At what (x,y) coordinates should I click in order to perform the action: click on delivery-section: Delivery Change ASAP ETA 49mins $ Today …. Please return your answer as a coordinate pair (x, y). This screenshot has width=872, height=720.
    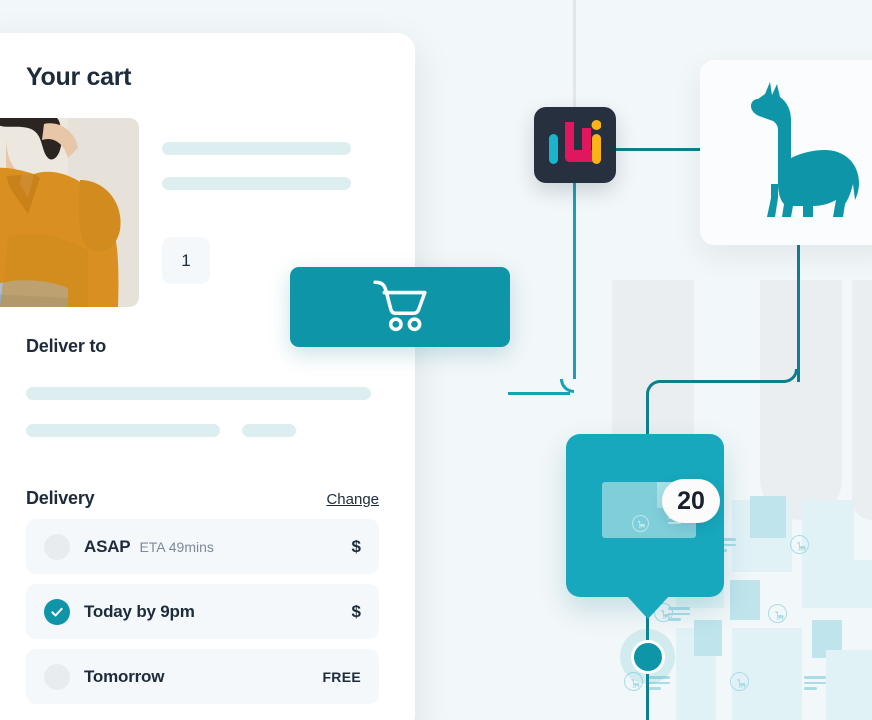
    Looking at the image, I should click on (206, 596).